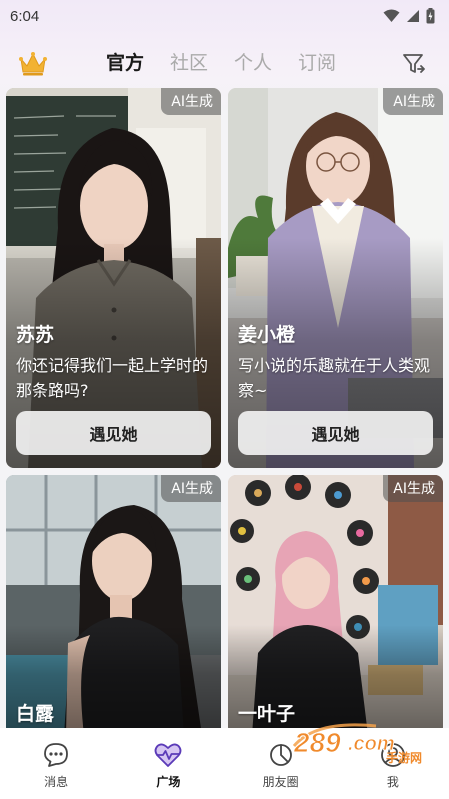 The image size is (449, 799). I want to click on tab-community: 社区, so click(189, 63).